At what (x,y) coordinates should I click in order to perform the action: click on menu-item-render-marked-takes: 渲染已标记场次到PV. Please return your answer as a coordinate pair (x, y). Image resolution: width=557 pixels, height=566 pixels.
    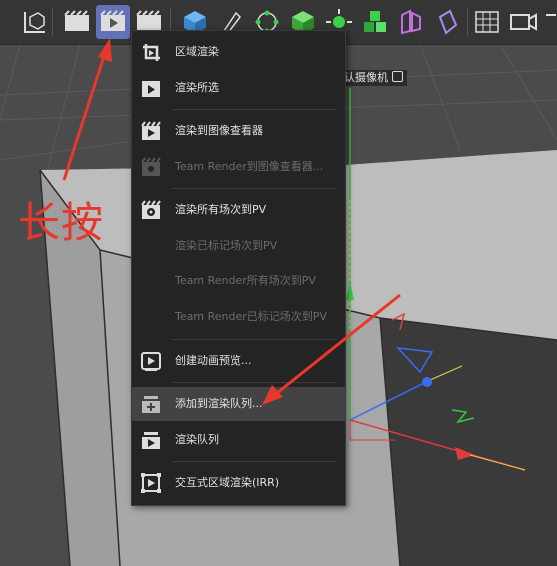
    Looking at the image, I should click on (238, 246).